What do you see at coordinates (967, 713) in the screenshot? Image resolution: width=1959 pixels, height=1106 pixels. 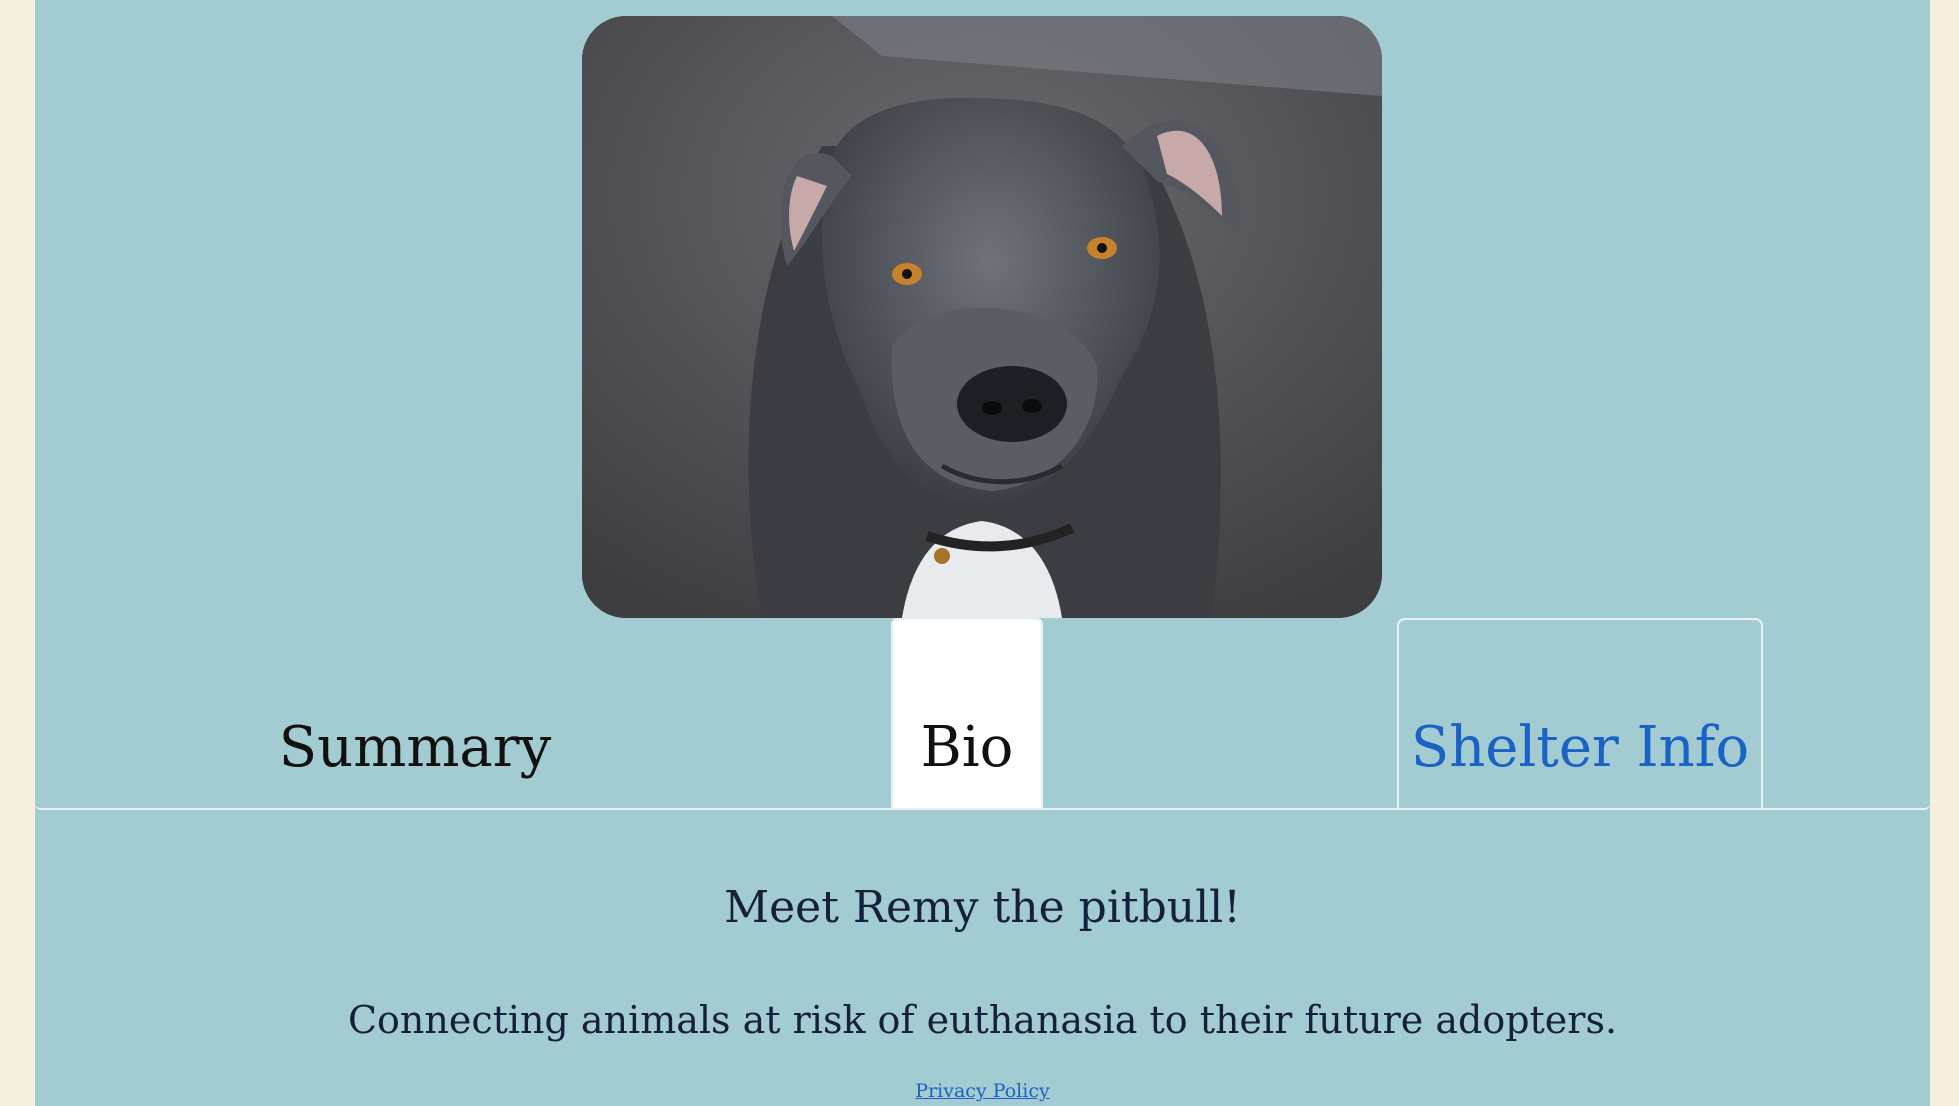 I see `tab-bio: Bio` at bounding box center [967, 713].